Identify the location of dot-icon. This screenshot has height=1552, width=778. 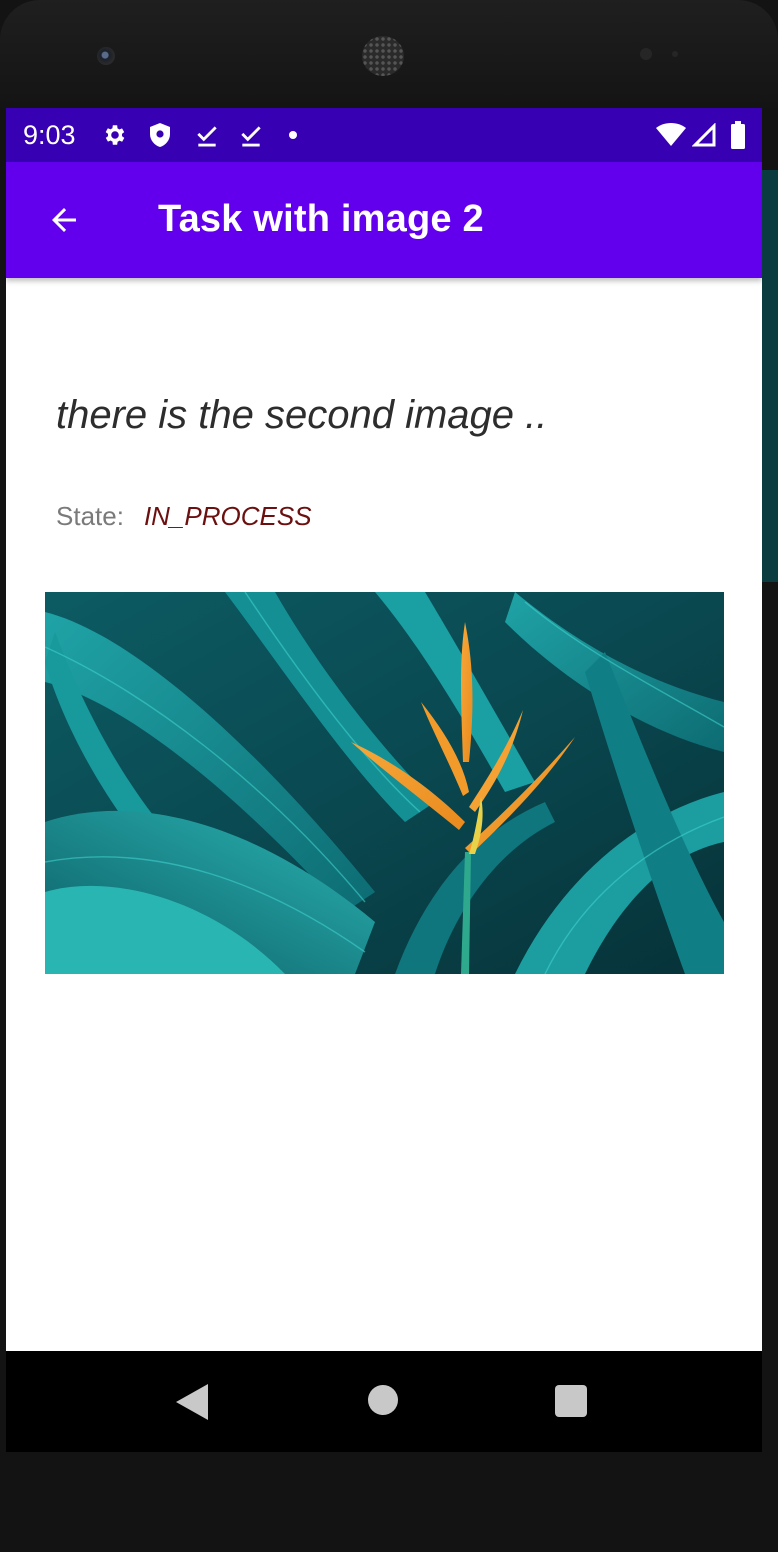
(293, 135).